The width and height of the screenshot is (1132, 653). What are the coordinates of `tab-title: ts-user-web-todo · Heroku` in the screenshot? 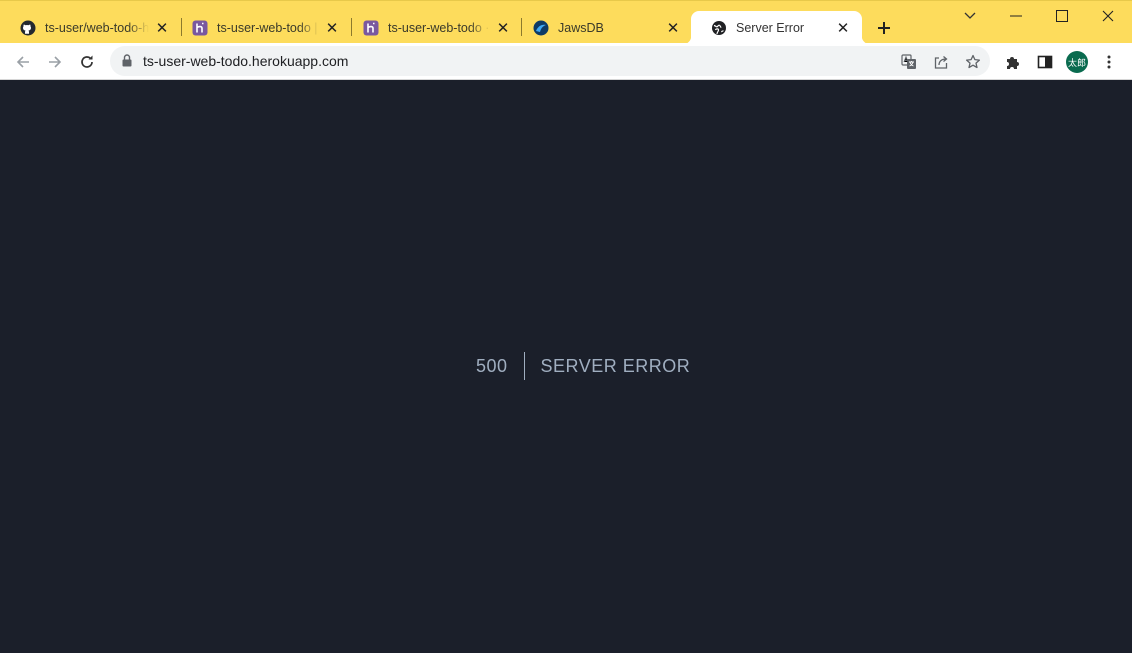 It's located at (439, 27).